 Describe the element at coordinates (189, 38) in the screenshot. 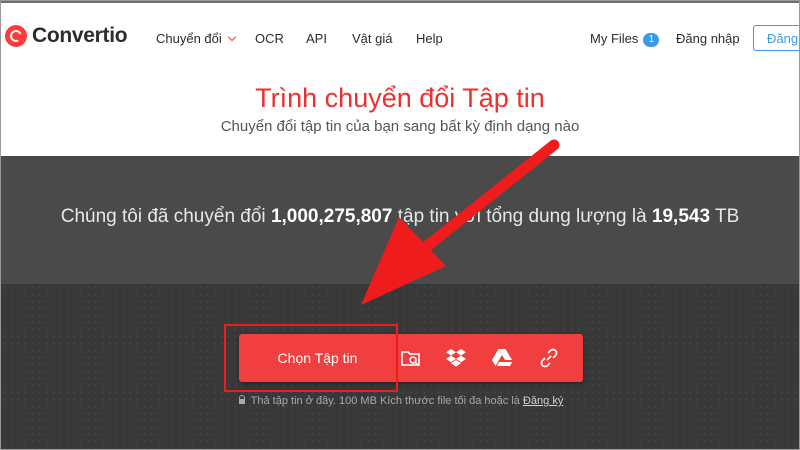

I see `nav-item-label: Chuyển đổi` at that location.